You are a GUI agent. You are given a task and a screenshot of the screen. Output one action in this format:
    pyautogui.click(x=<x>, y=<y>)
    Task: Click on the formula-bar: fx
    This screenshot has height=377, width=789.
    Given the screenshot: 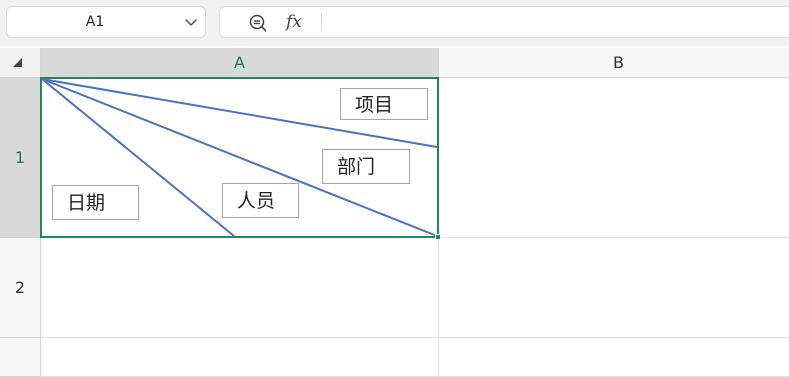 What is the action you would take?
    pyautogui.click(x=504, y=22)
    